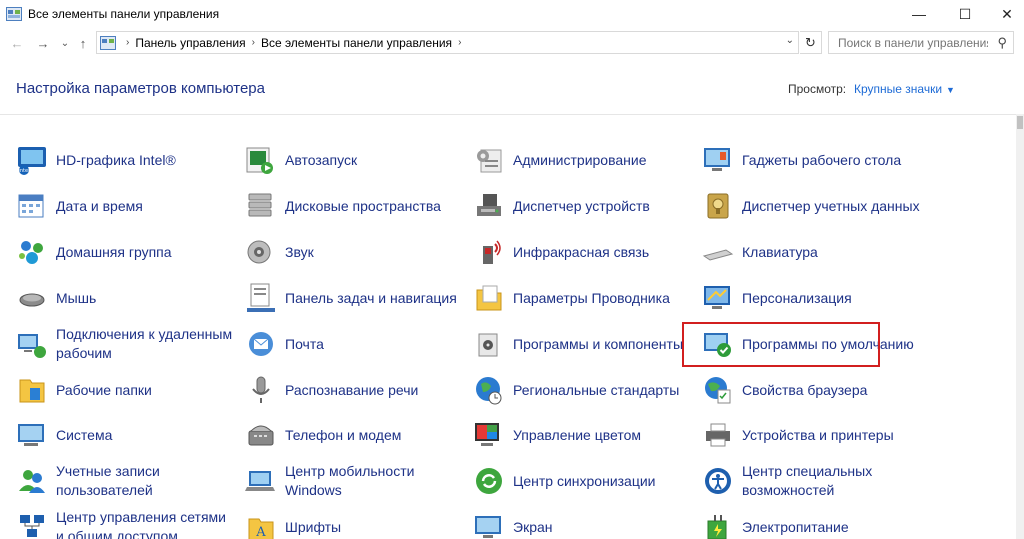 This screenshot has height=539, width=1024. Describe the element at coordinates (904, 89) in the screenshot. I see `view-mode-dropdown: Крупные значки ▼` at that location.